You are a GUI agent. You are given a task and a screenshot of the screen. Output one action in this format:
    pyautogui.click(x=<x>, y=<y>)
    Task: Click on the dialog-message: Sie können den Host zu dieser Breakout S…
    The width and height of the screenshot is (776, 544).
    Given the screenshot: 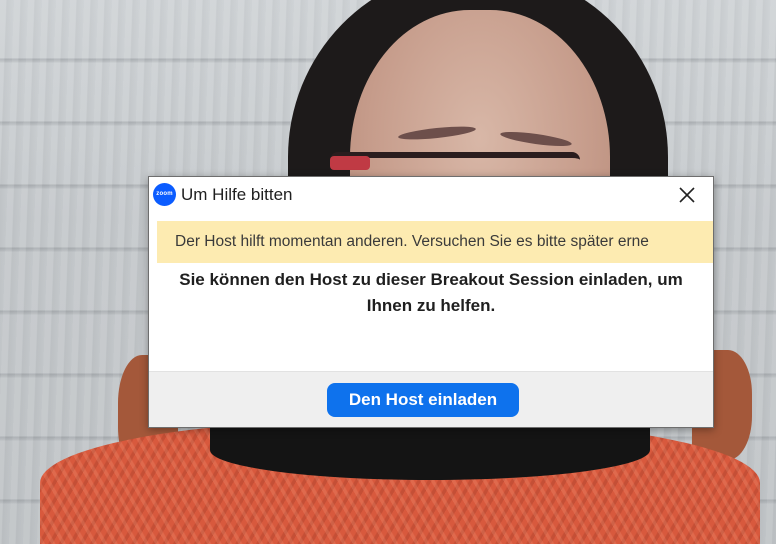 What is the action you would take?
    pyautogui.click(x=431, y=293)
    